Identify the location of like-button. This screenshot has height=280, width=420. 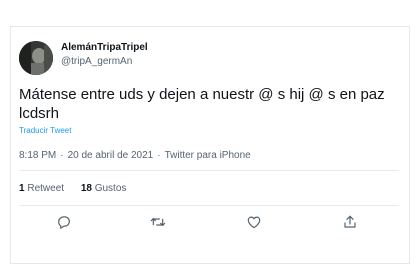
(255, 223).